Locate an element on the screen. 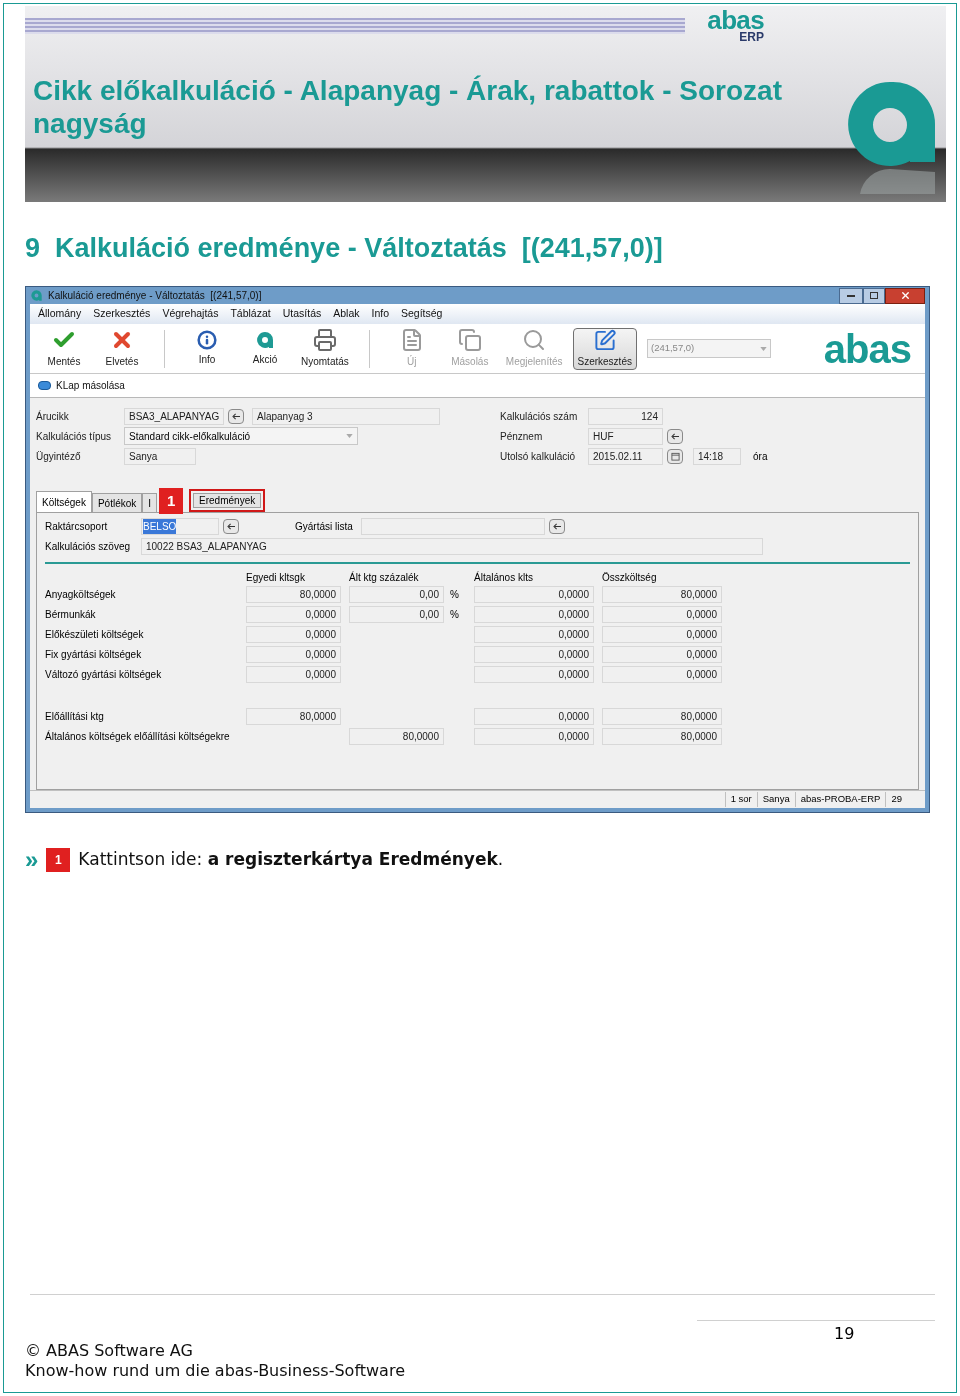  printer-icon is located at coordinates (324, 340).